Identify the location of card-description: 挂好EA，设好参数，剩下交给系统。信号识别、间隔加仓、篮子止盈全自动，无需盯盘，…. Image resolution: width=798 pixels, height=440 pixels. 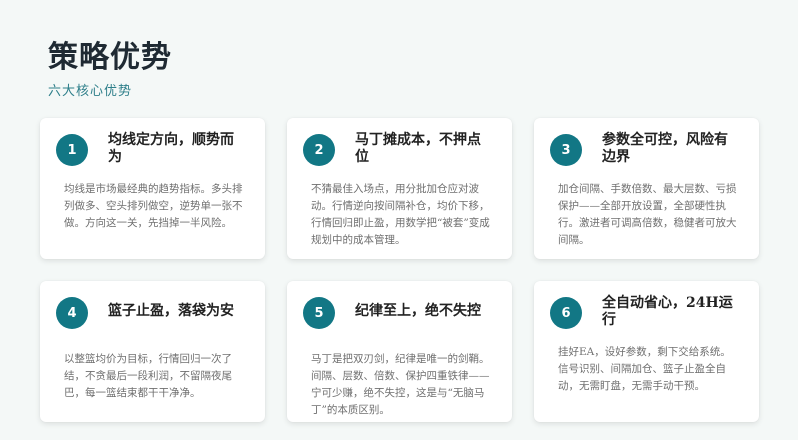
(644, 369).